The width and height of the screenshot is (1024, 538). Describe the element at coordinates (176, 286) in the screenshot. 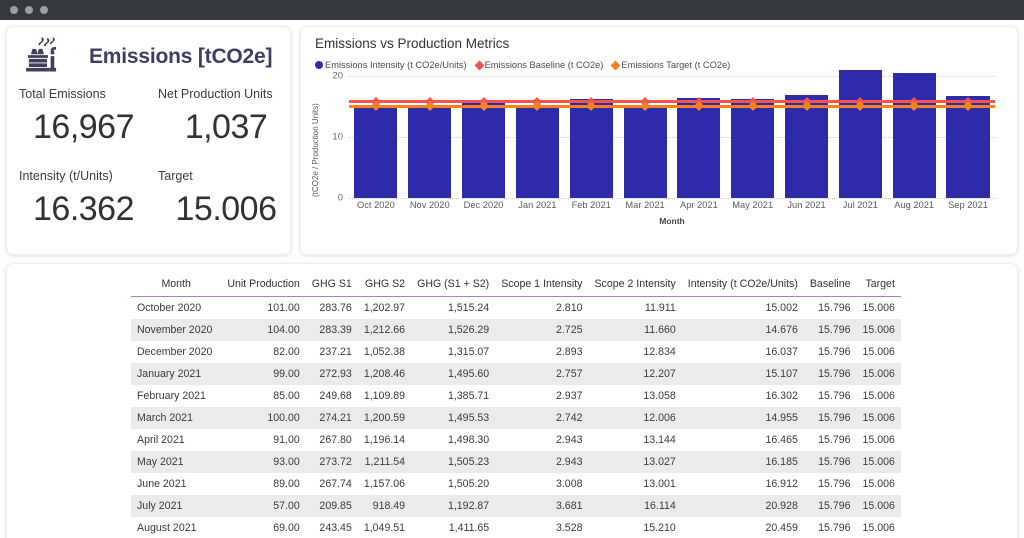

I see `column-header: Month` at that location.